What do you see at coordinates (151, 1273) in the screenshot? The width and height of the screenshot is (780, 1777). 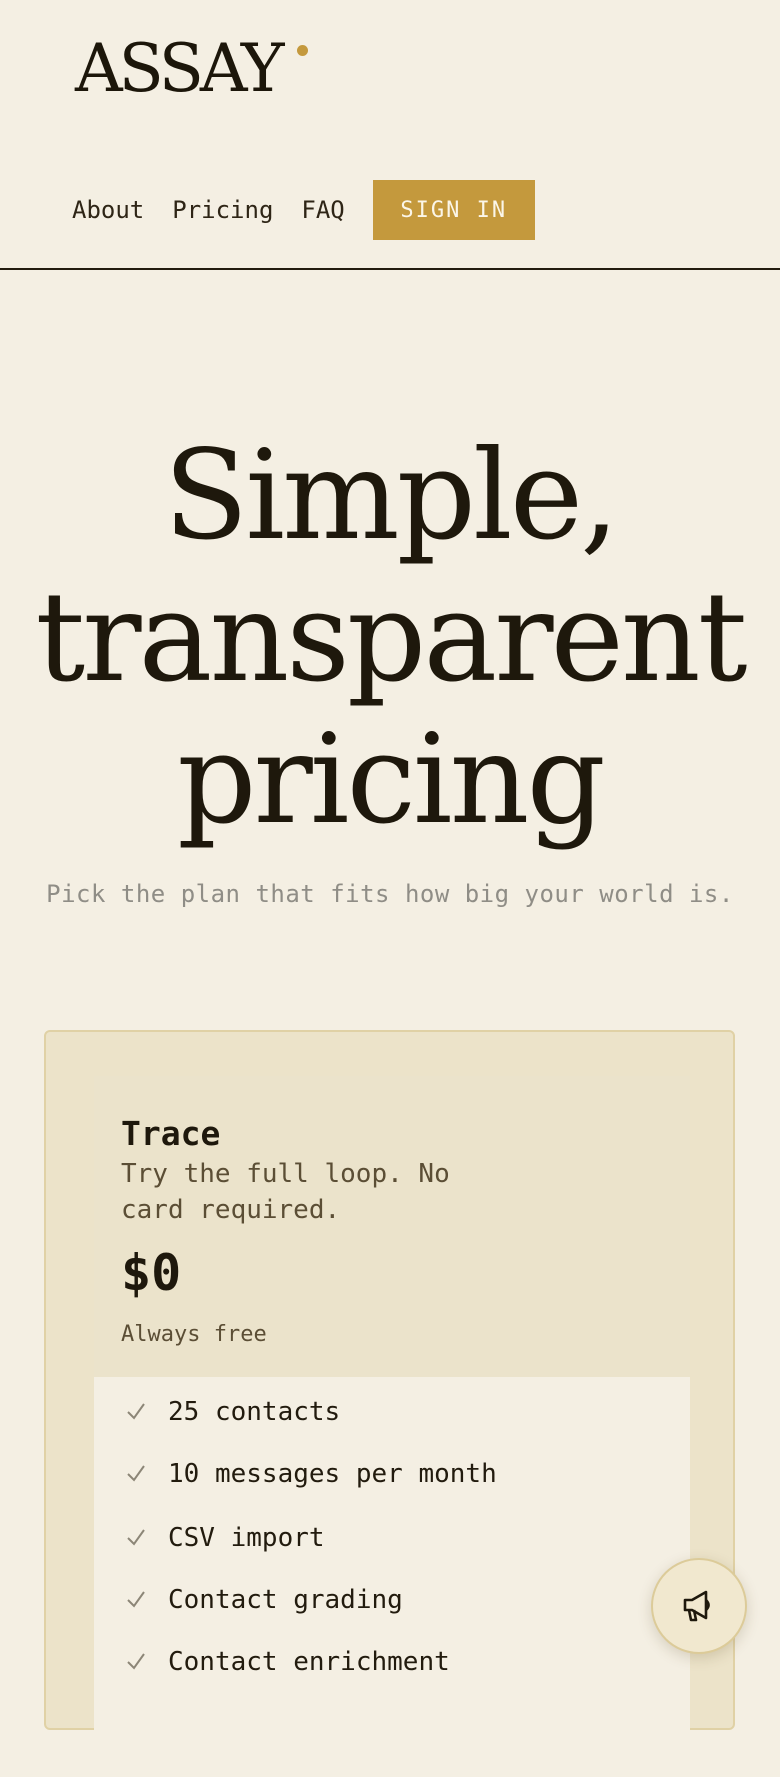 I see `plan-price: $0` at bounding box center [151, 1273].